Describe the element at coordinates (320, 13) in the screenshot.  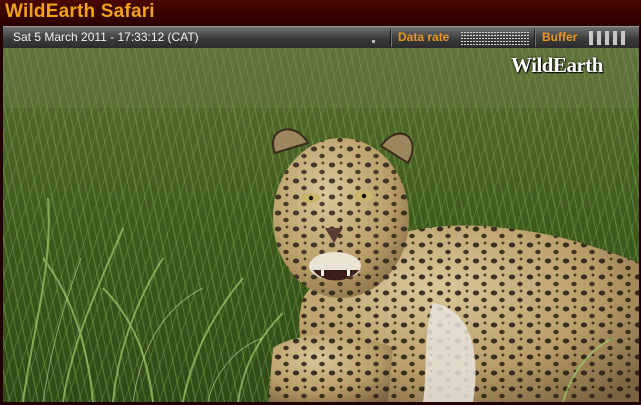
I see `title-bar: WildEarth Safari` at that location.